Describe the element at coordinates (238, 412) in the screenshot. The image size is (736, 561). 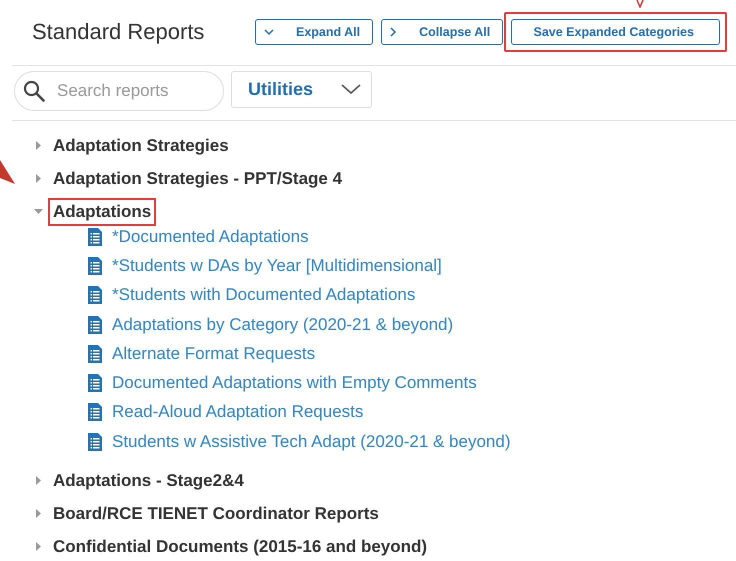
I see `report-link: Read-Aloud Adaptation Requests` at that location.